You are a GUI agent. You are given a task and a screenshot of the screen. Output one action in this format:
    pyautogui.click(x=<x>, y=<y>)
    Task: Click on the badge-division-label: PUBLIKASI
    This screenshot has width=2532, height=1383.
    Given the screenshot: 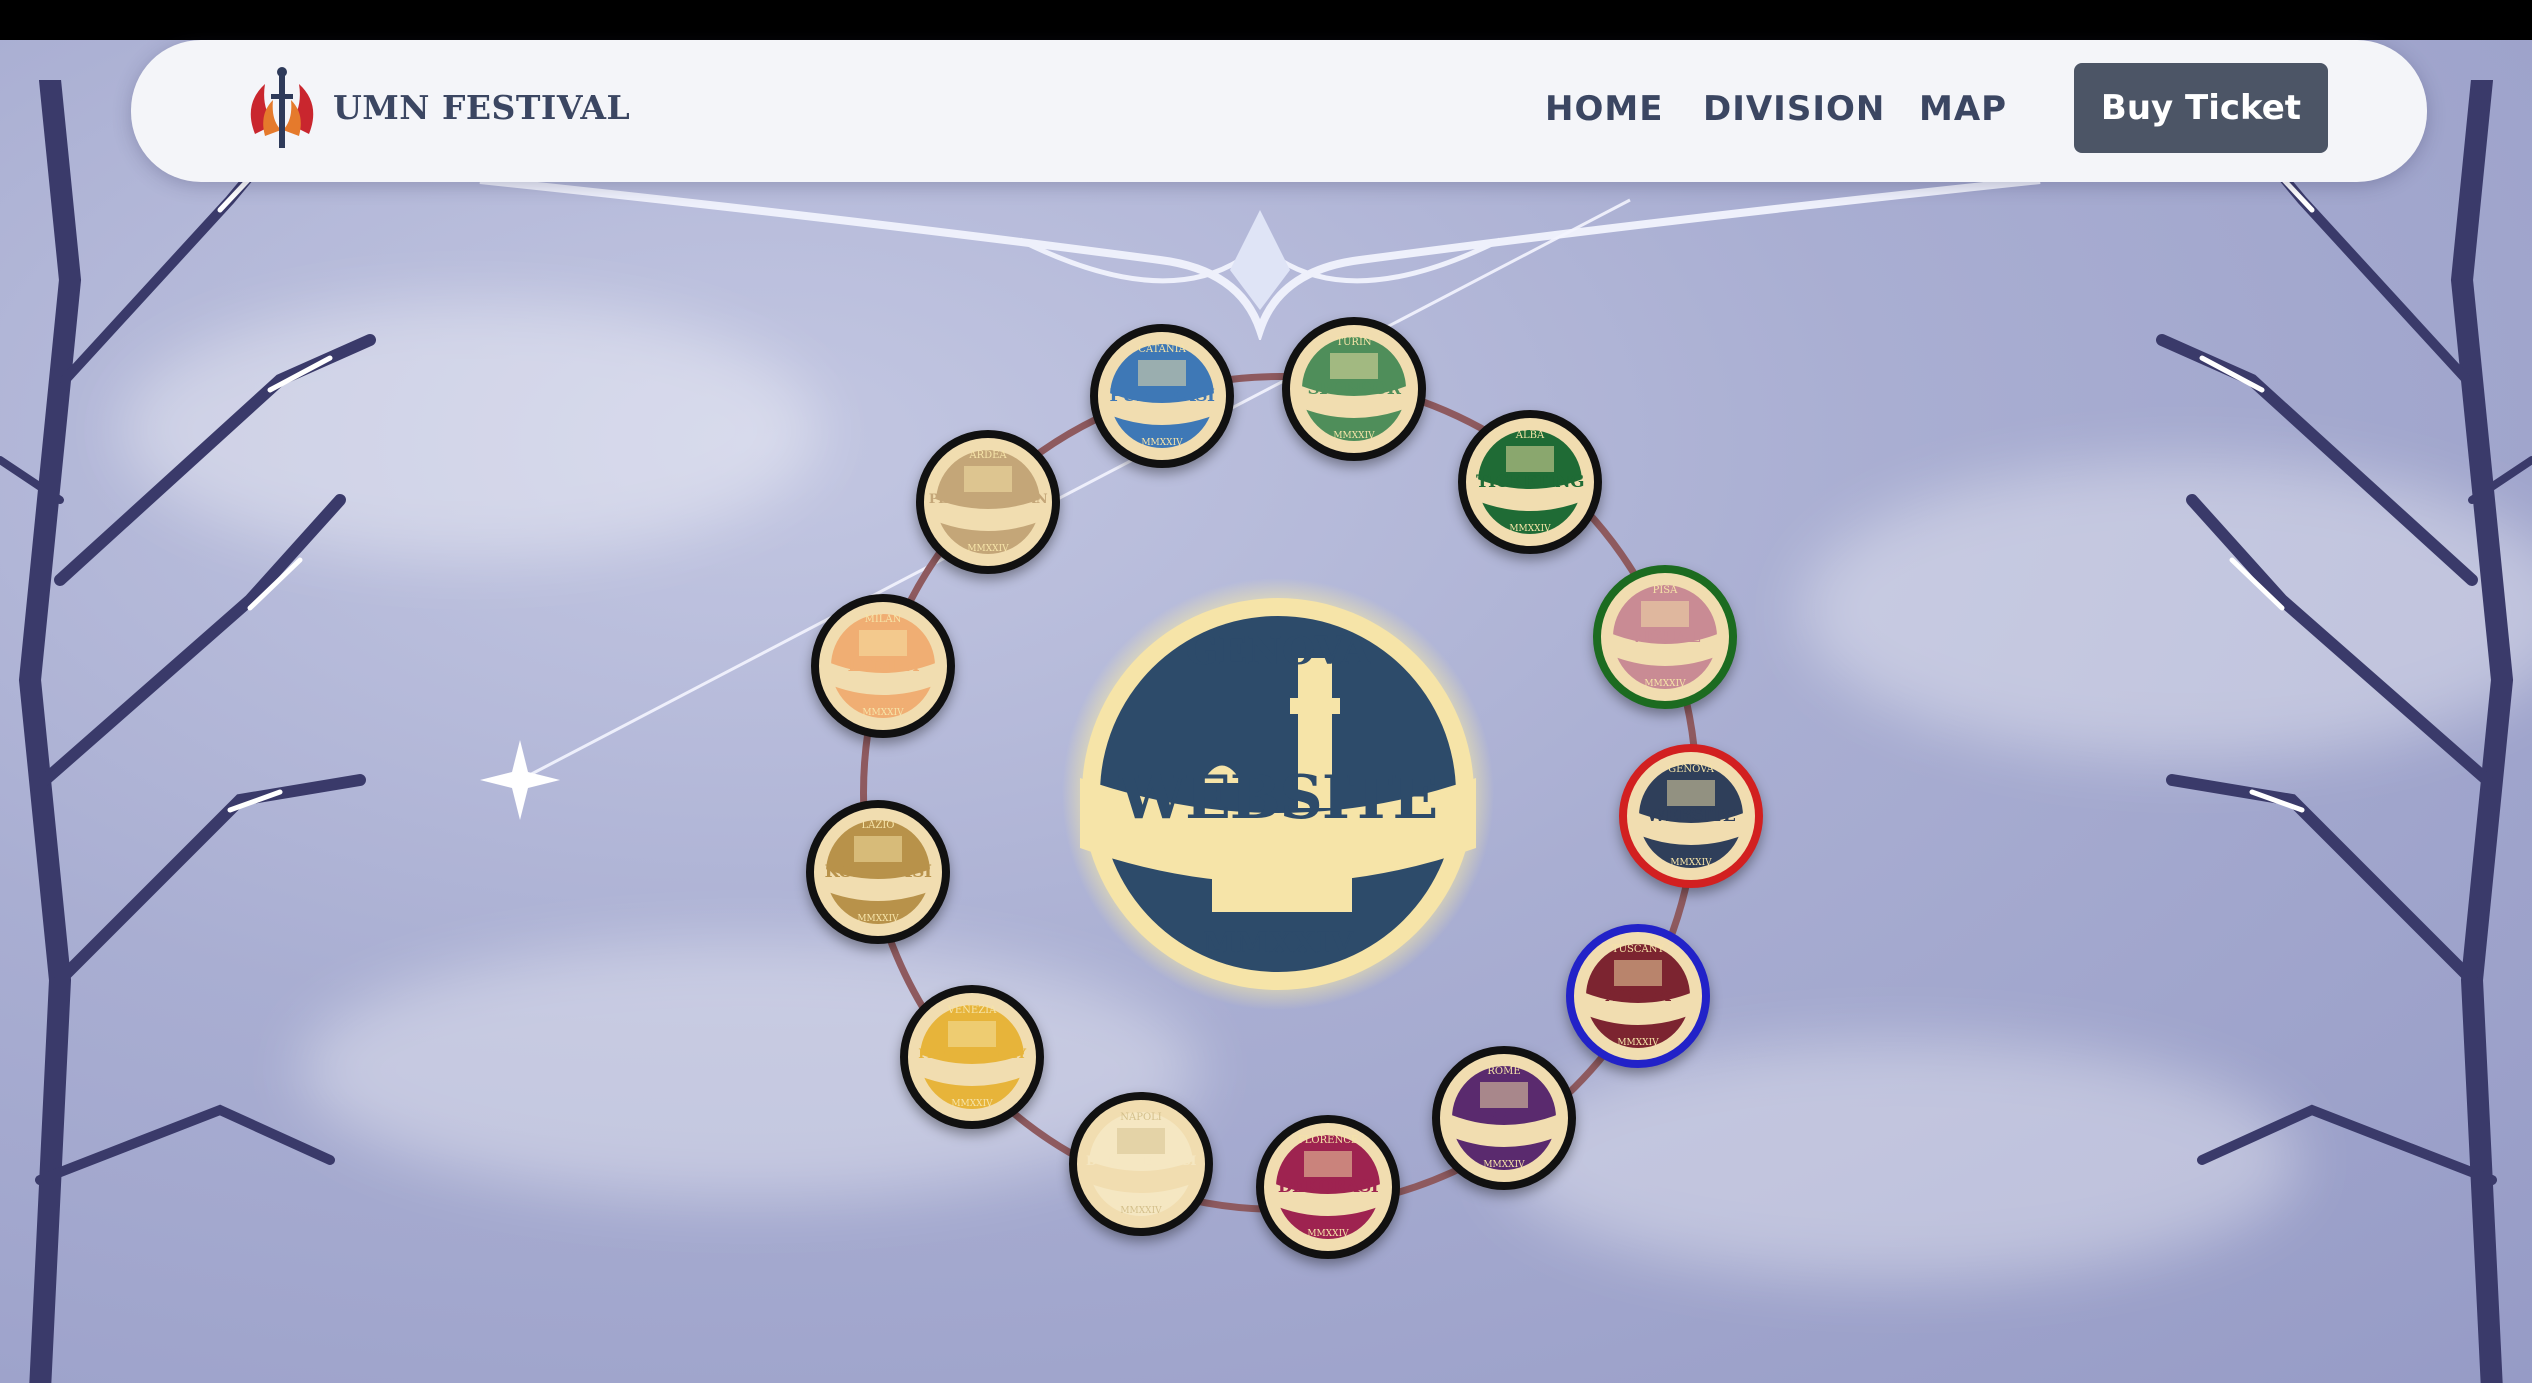 What is the action you would take?
    pyautogui.click(x=1162, y=396)
    